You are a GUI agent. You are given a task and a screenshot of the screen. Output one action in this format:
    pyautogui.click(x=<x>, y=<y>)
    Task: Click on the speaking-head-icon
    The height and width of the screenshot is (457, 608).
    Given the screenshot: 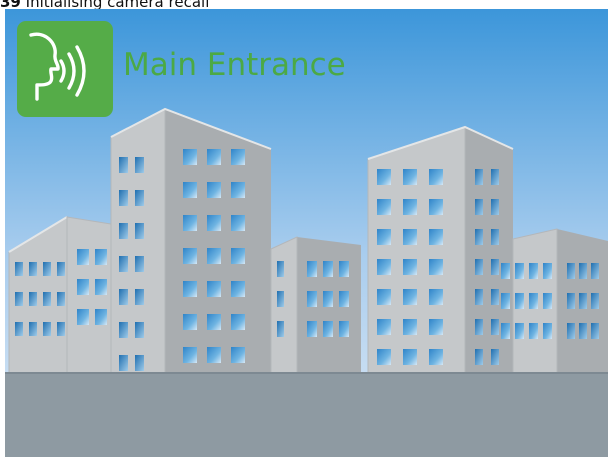 What is the action you would take?
    pyautogui.click(x=57, y=66)
    